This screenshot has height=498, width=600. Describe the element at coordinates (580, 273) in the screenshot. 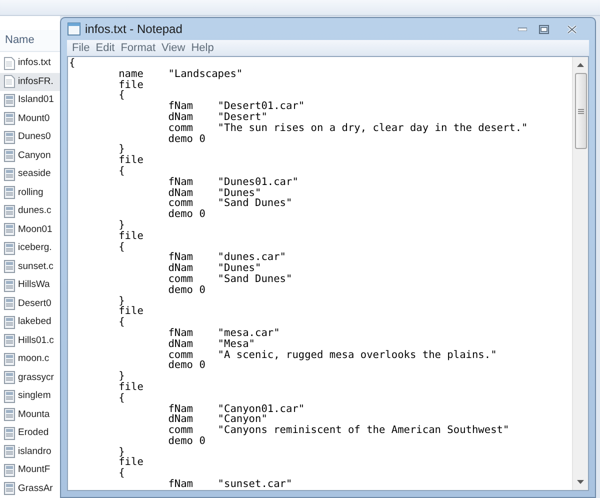

I see `vertical-scrollbar` at that location.